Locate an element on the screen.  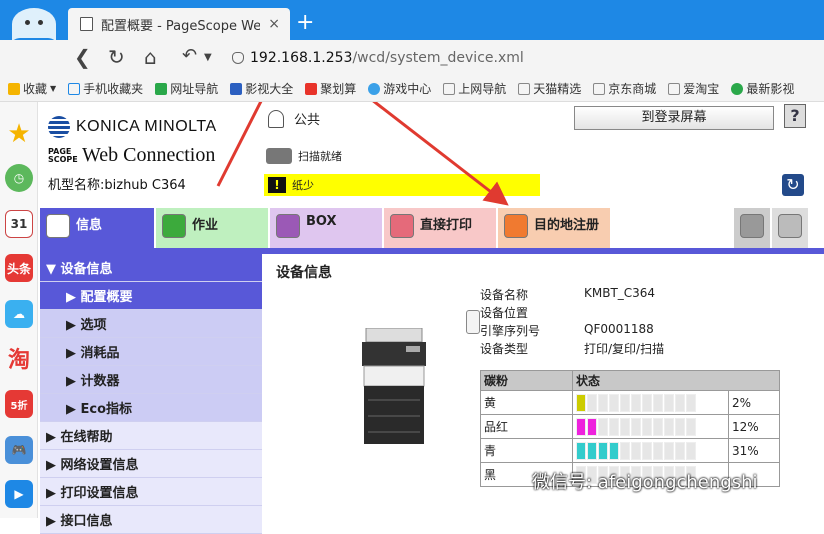
toner-row: 品红 12% is located at coordinates (630, 426).